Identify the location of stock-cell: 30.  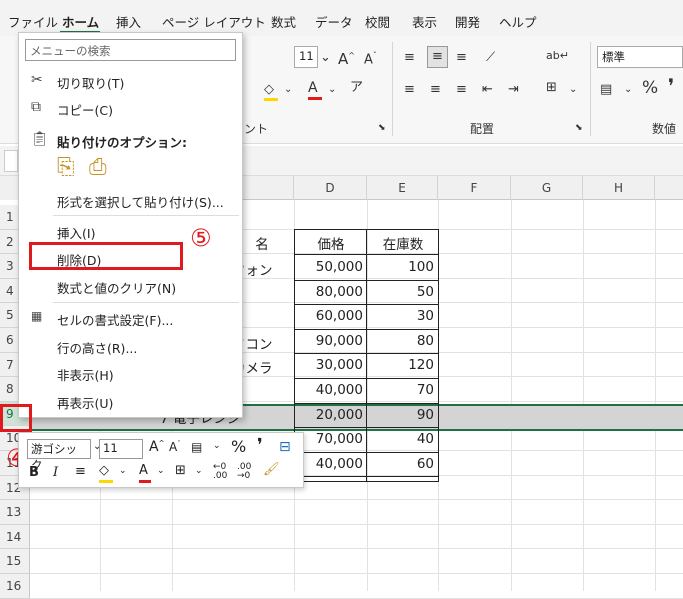
(403, 316).